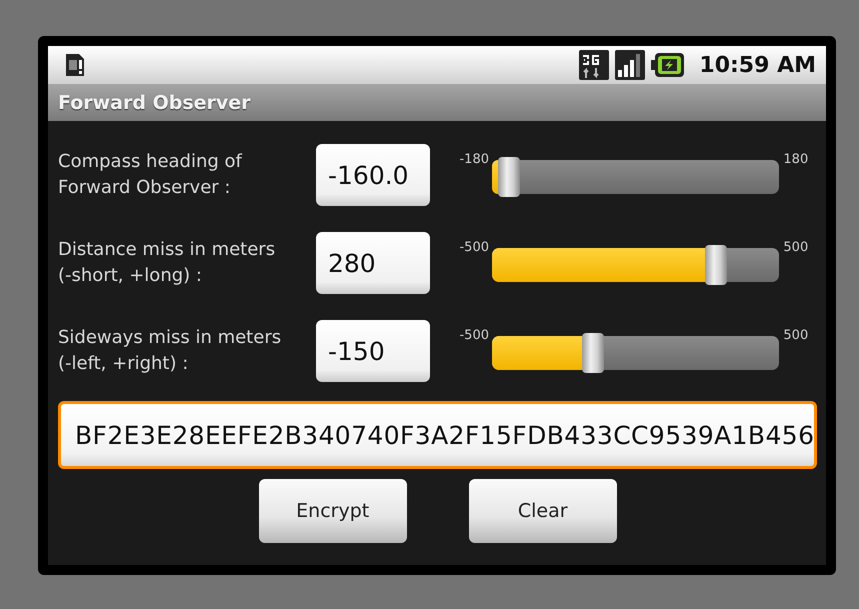 This screenshot has width=859, height=609. I want to click on field-label: Compass heading of Forward Observer :, so click(151, 175).